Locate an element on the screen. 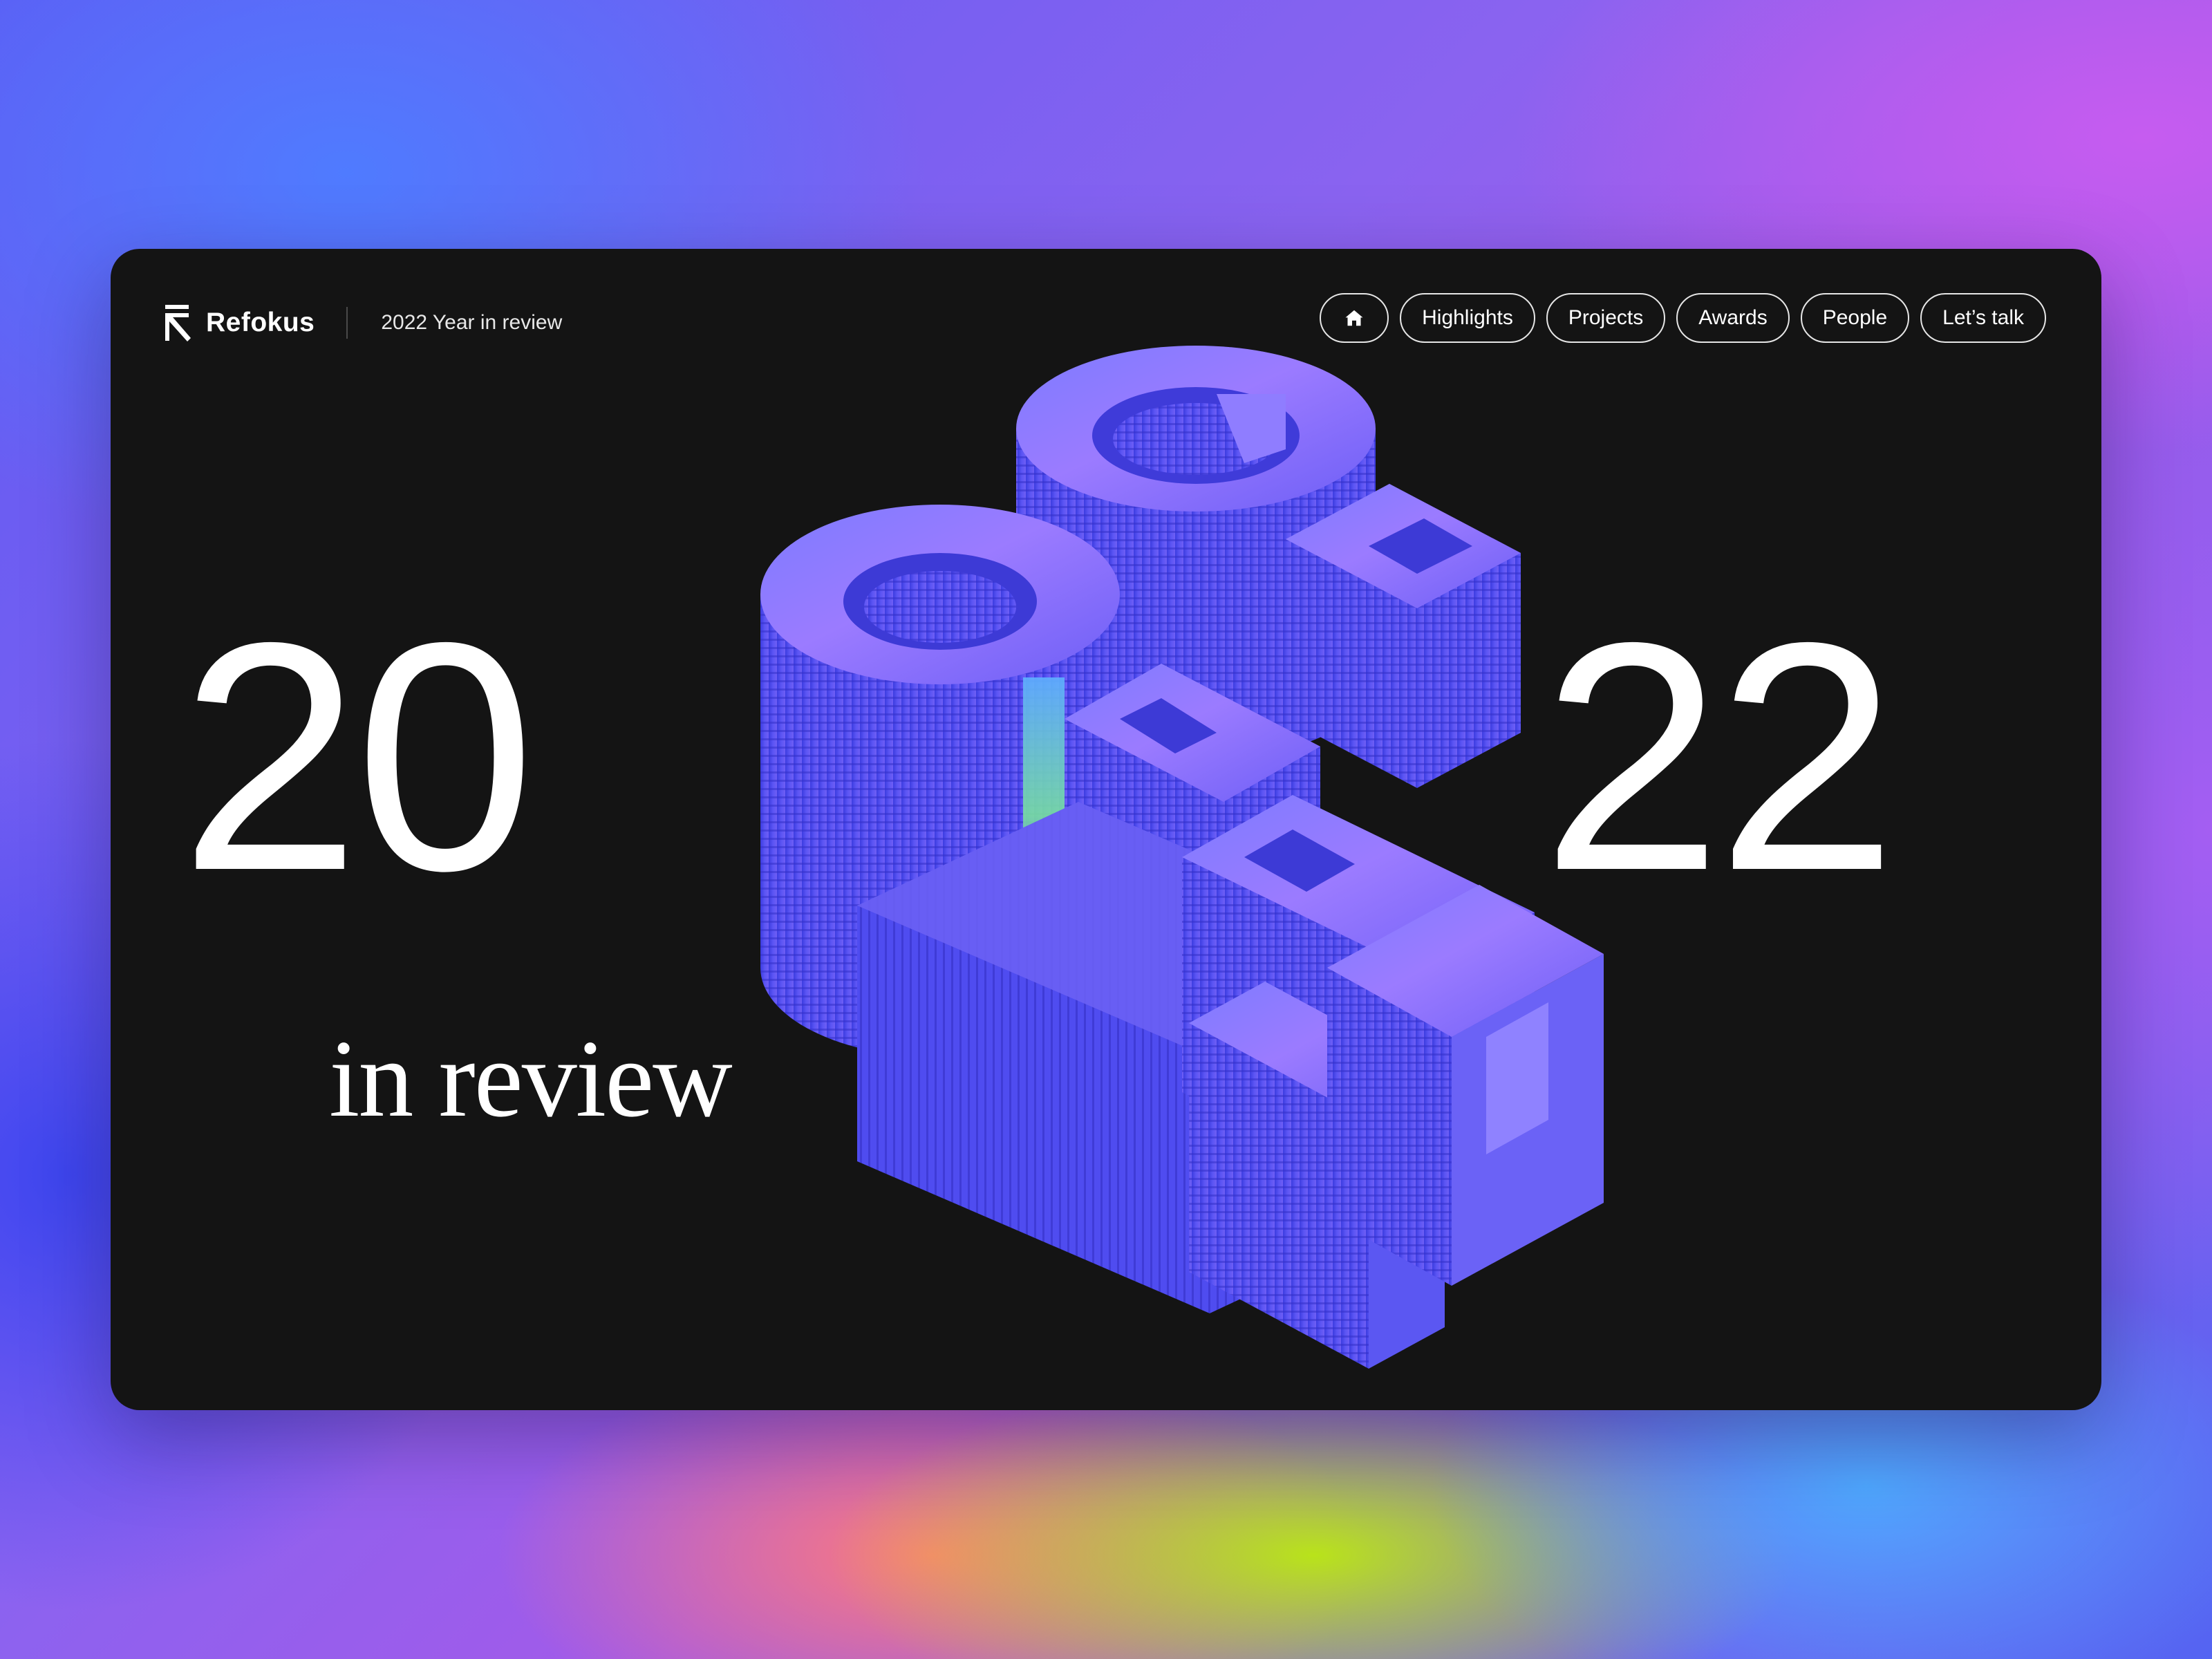 The width and height of the screenshot is (2212, 1659). year-digits-left: 20 is located at coordinates (358, 756).